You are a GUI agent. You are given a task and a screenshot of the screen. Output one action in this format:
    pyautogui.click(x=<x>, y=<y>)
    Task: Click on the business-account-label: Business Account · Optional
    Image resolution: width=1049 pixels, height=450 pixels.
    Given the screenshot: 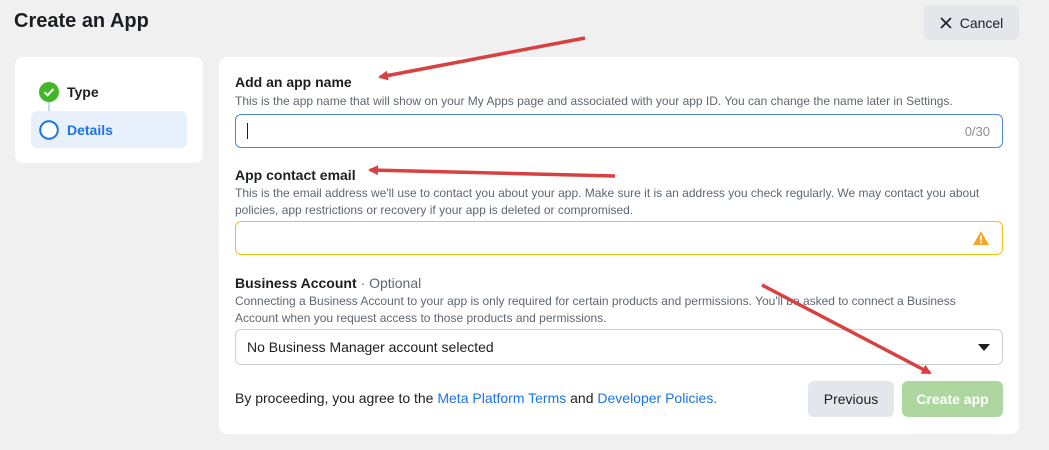 What is the action you would take?
    pyautogui.click(x=328, y=283)
    